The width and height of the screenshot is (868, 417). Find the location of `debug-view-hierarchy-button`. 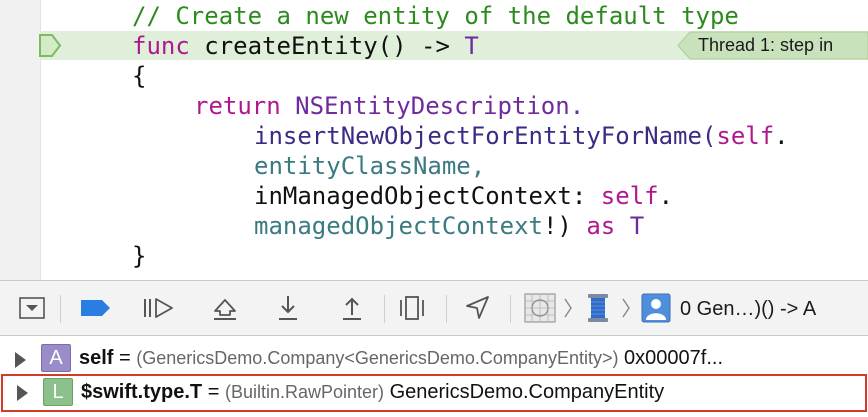

debug-view-hierarchy-button is located at coordinates (412, 308).